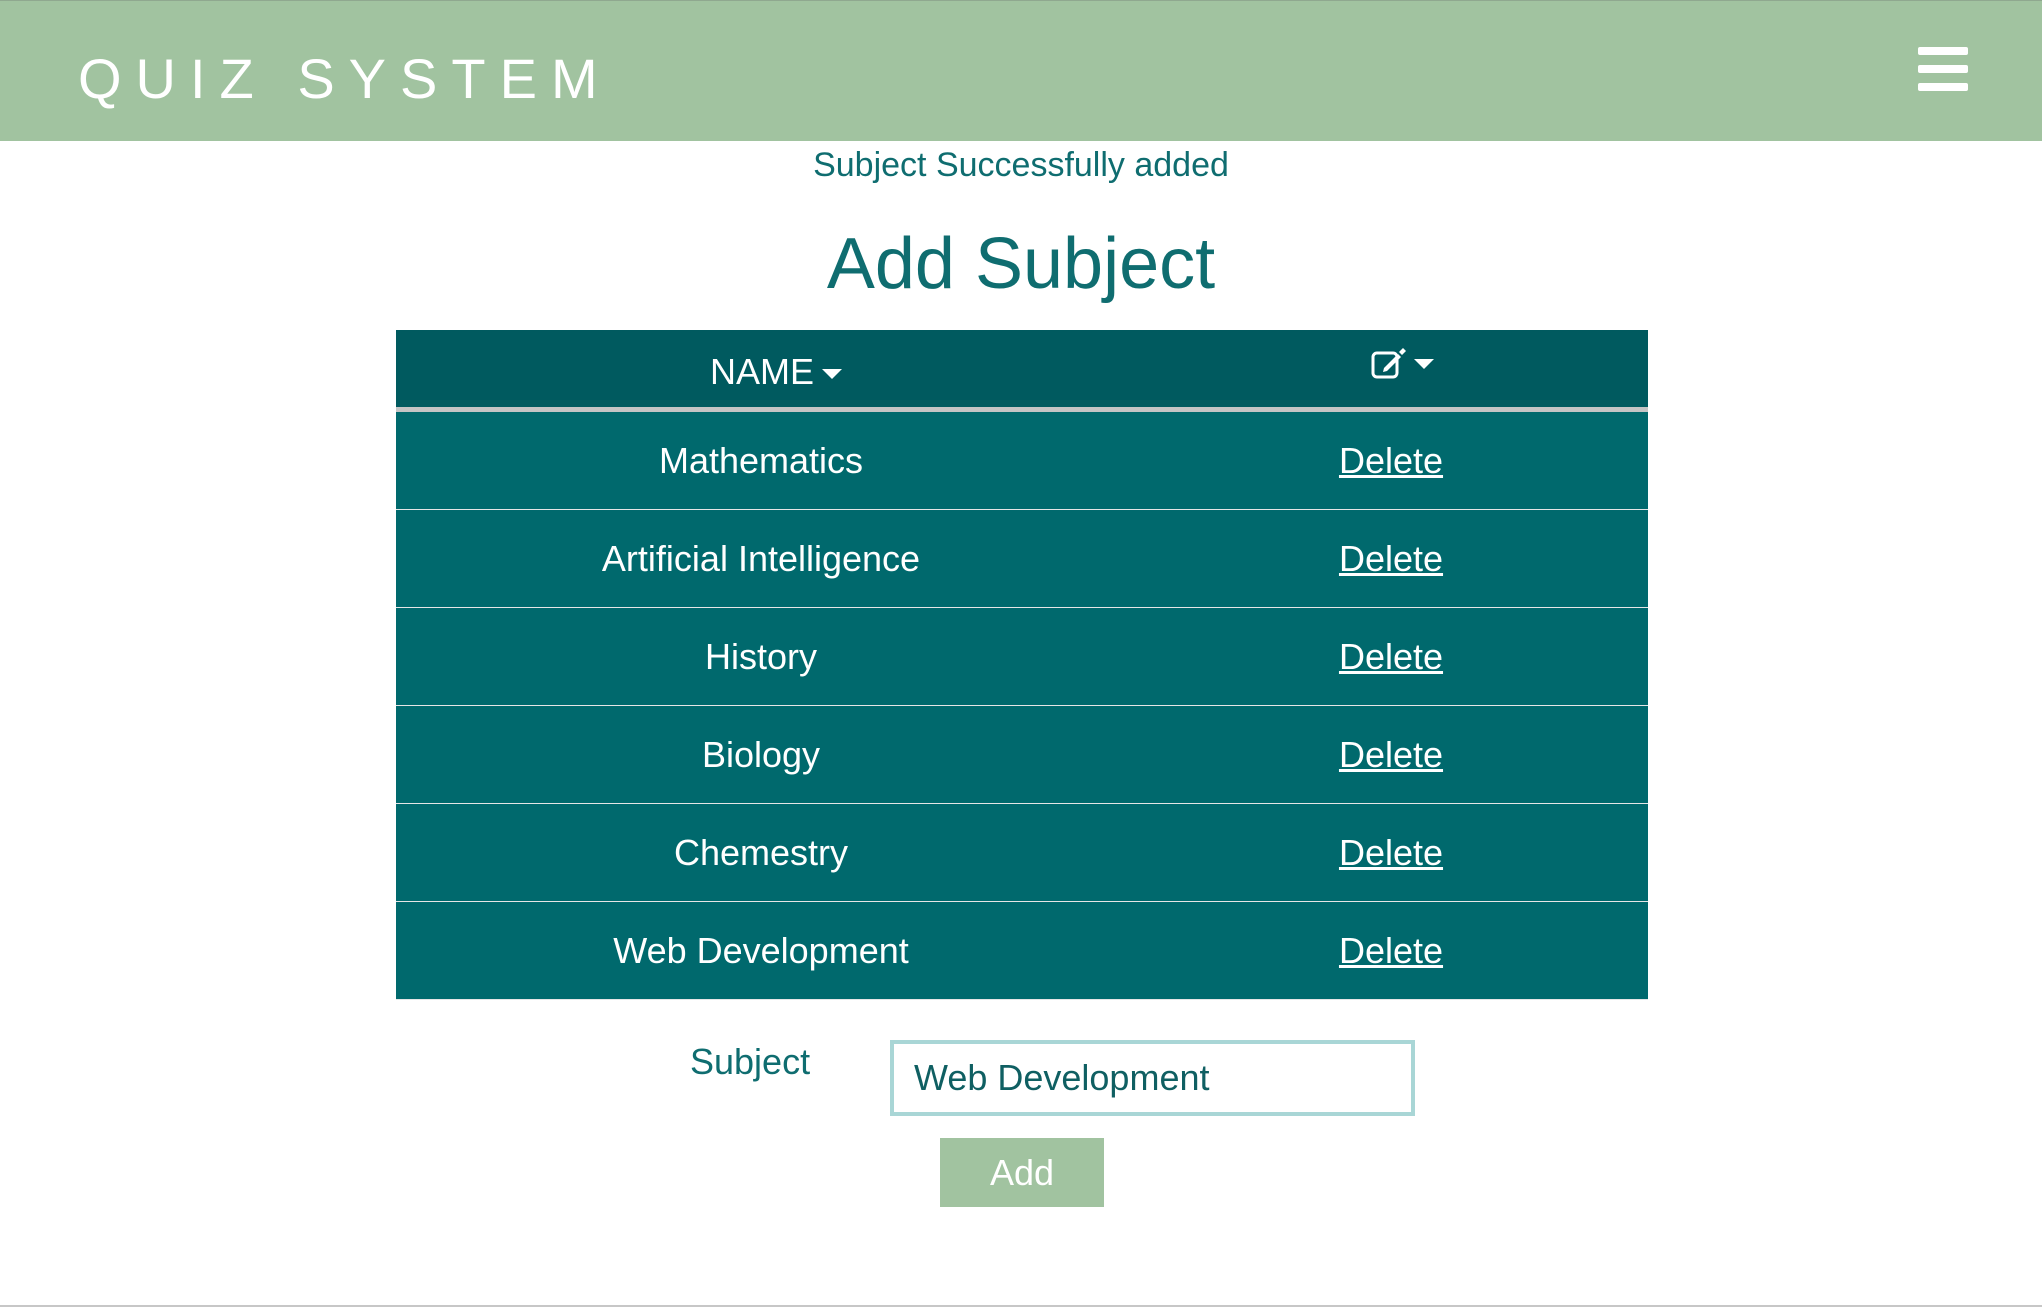 This screenshot has height=1308, width=2042. I want to click on table-header: NAME, so click(1022, 371).